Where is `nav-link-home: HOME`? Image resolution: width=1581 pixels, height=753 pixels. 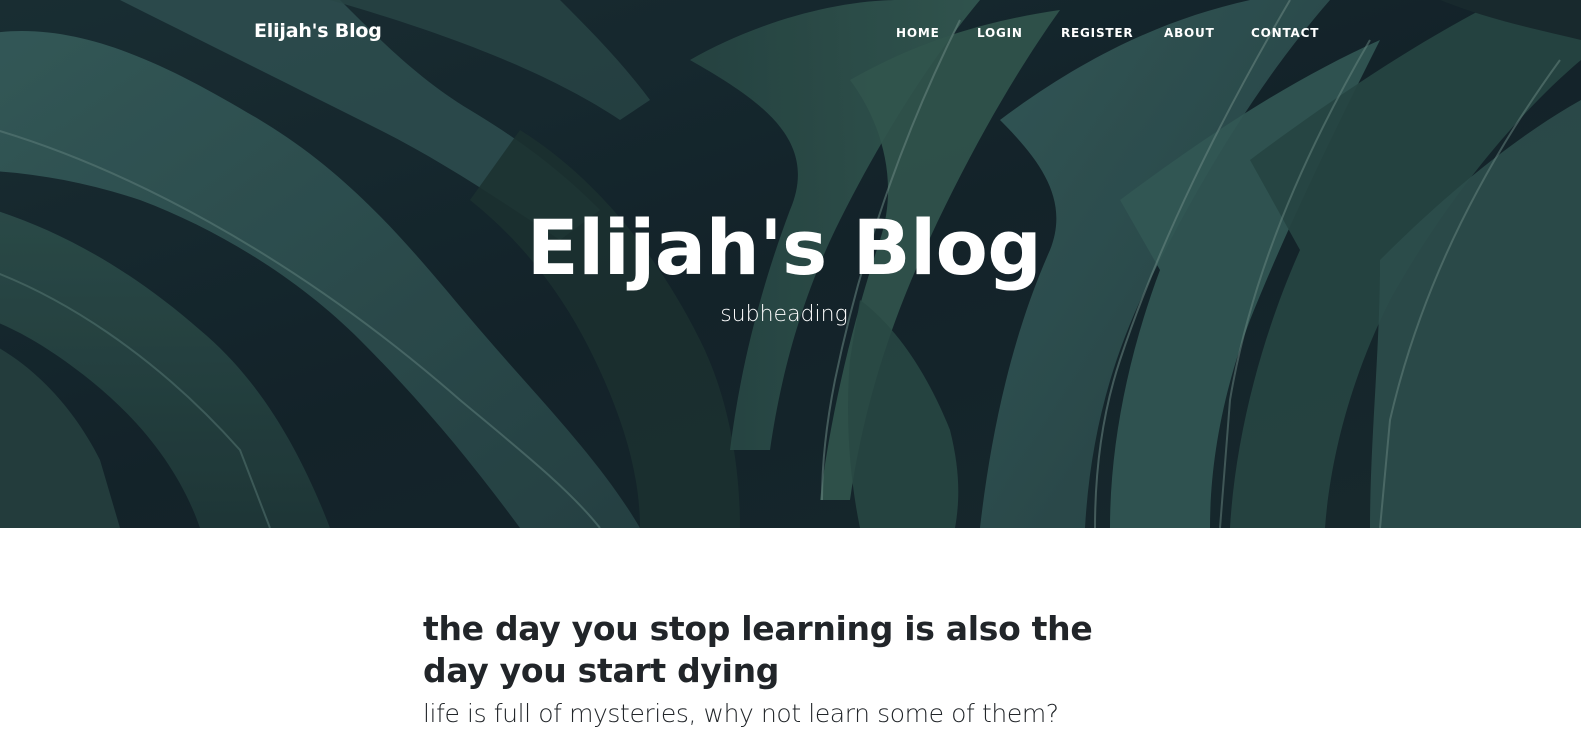
nav-link-home: HOME is located at coordinates (918, 33).